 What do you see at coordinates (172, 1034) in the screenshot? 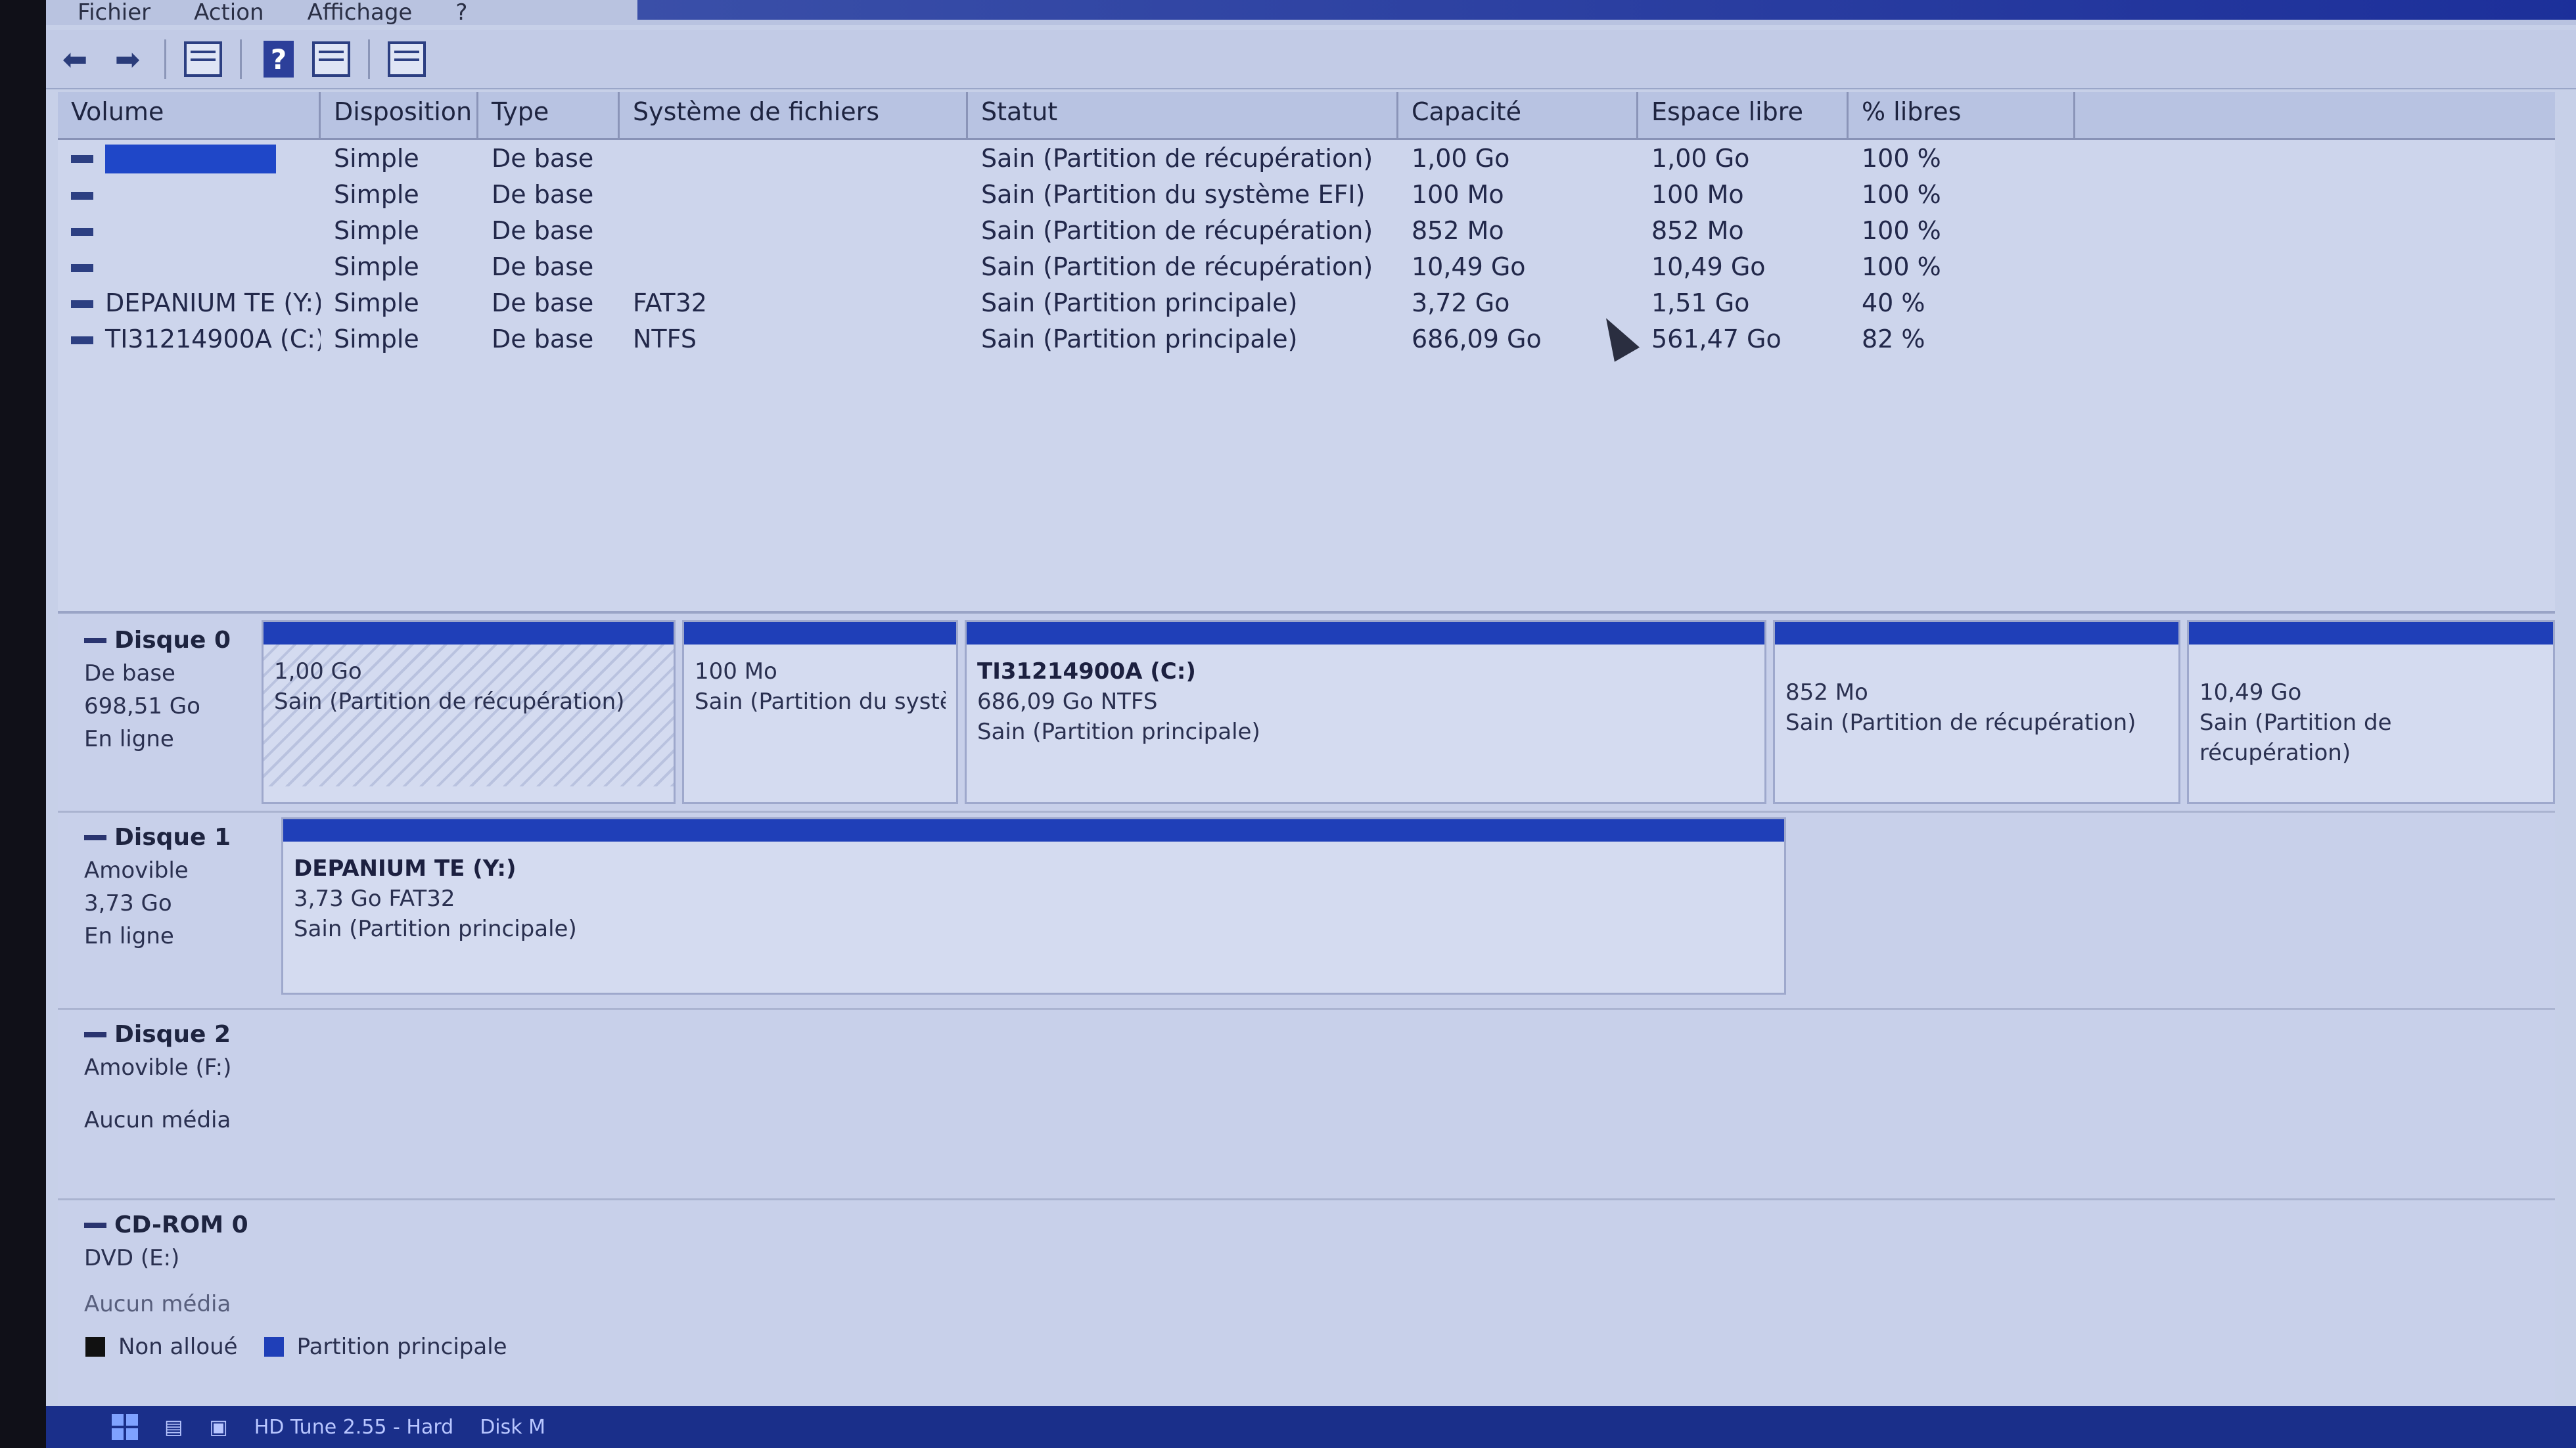
I see `disk-name: Disque 2` at bounding box center [172, 1034].